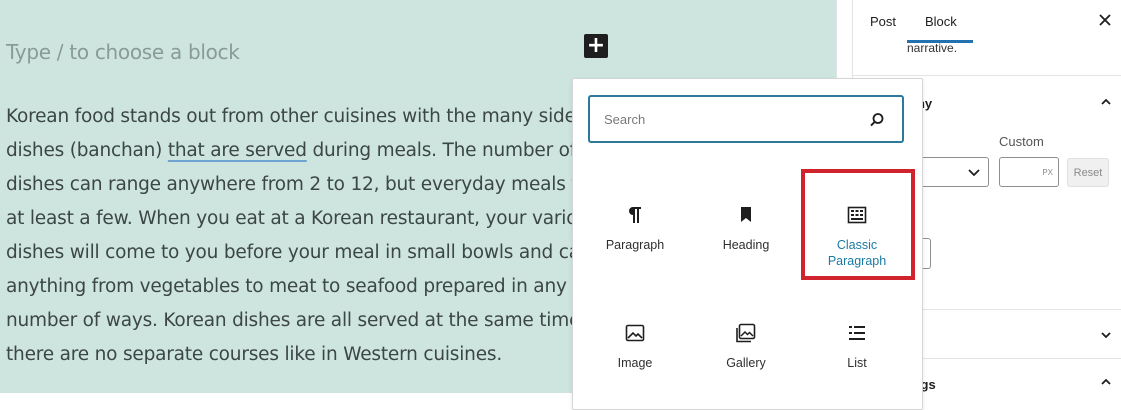  I want to click on search-input, so click(729, 119).